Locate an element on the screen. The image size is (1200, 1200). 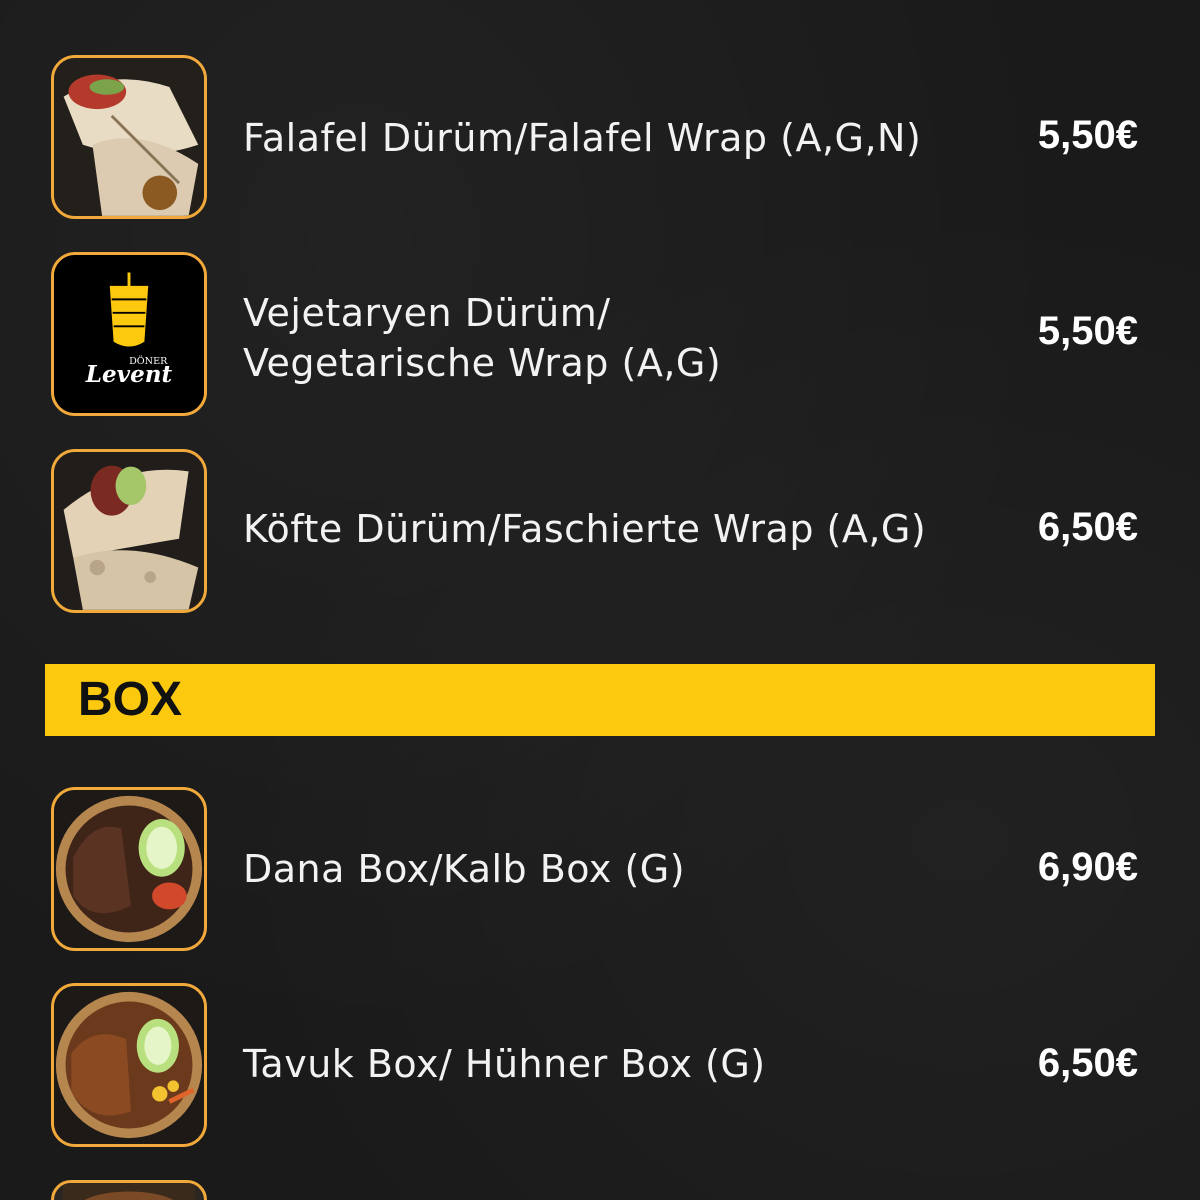
item-name: Vejetaryen Dürüm/ is located at coordinates (427, 313).